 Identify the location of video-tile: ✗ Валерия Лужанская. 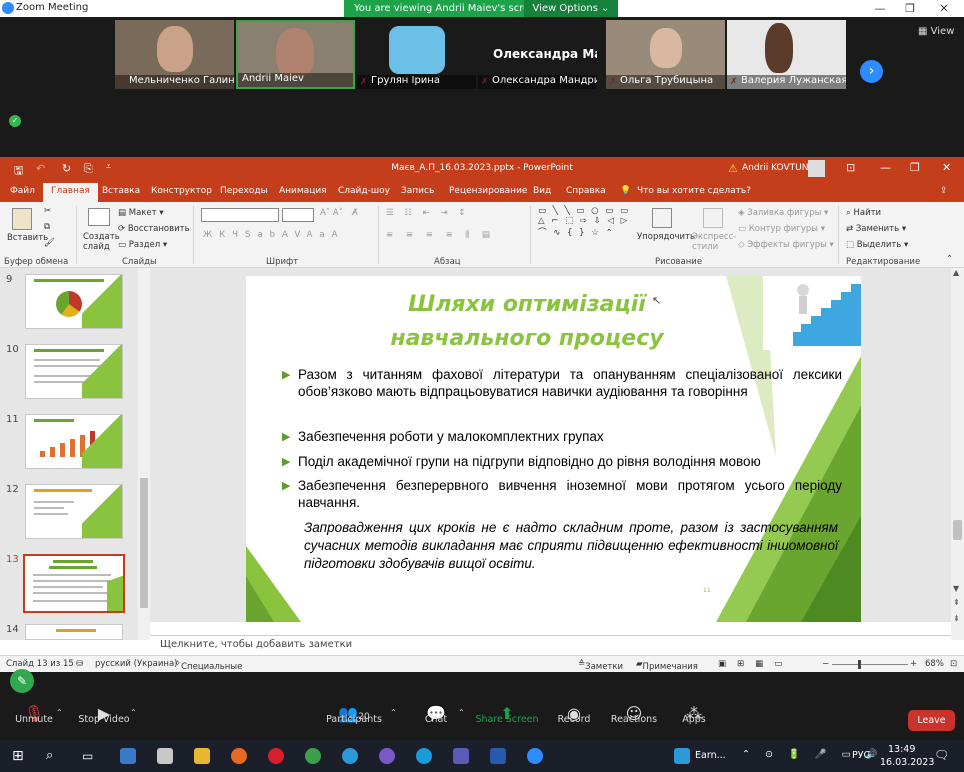
(786, 54).